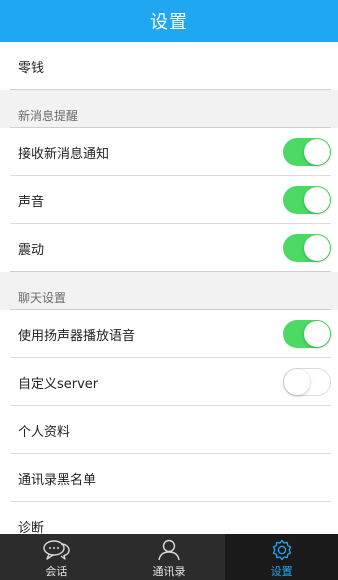 The width and height of the screenshot is (338, 580). What do you see at coordinates (56, 571) in the screenshot?
I see `tab-label: 会话` at bounding box center [56, 571].